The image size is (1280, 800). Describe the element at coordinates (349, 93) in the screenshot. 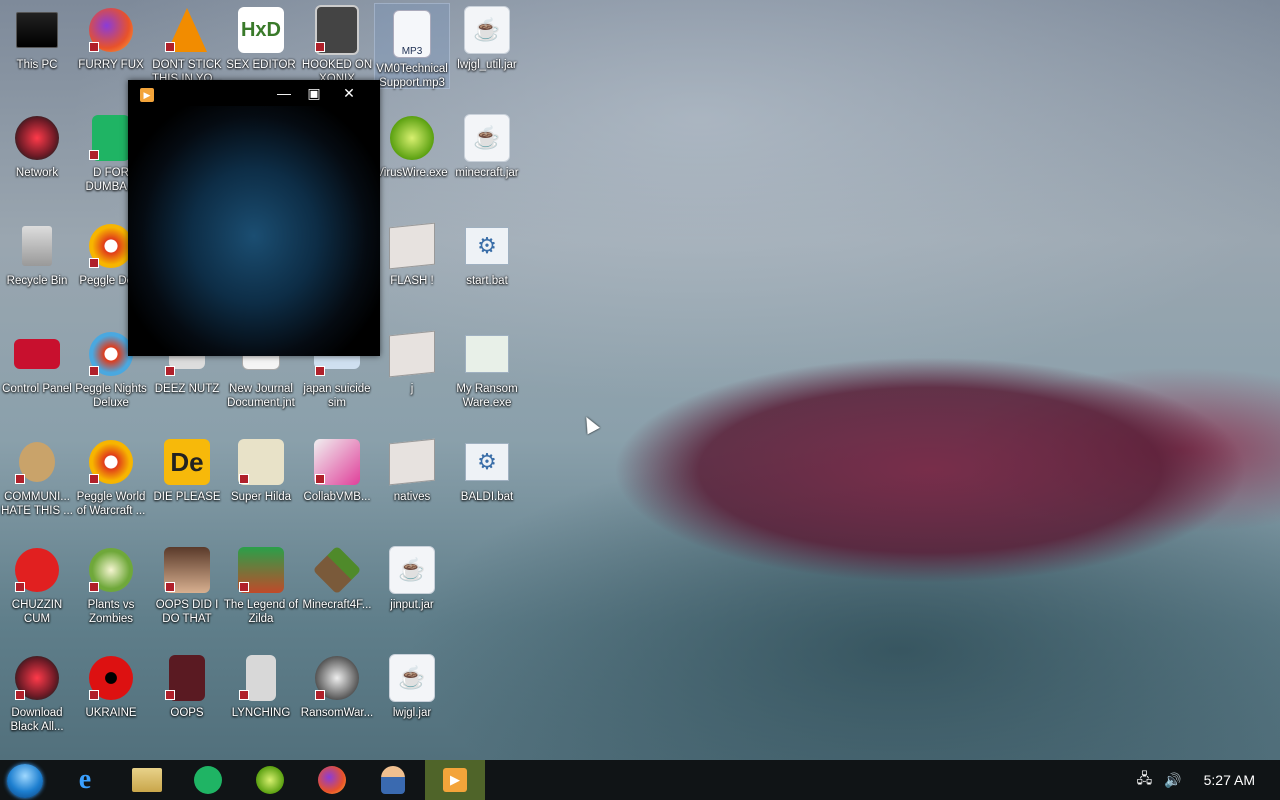

I see `close-button: ✕` at that location.